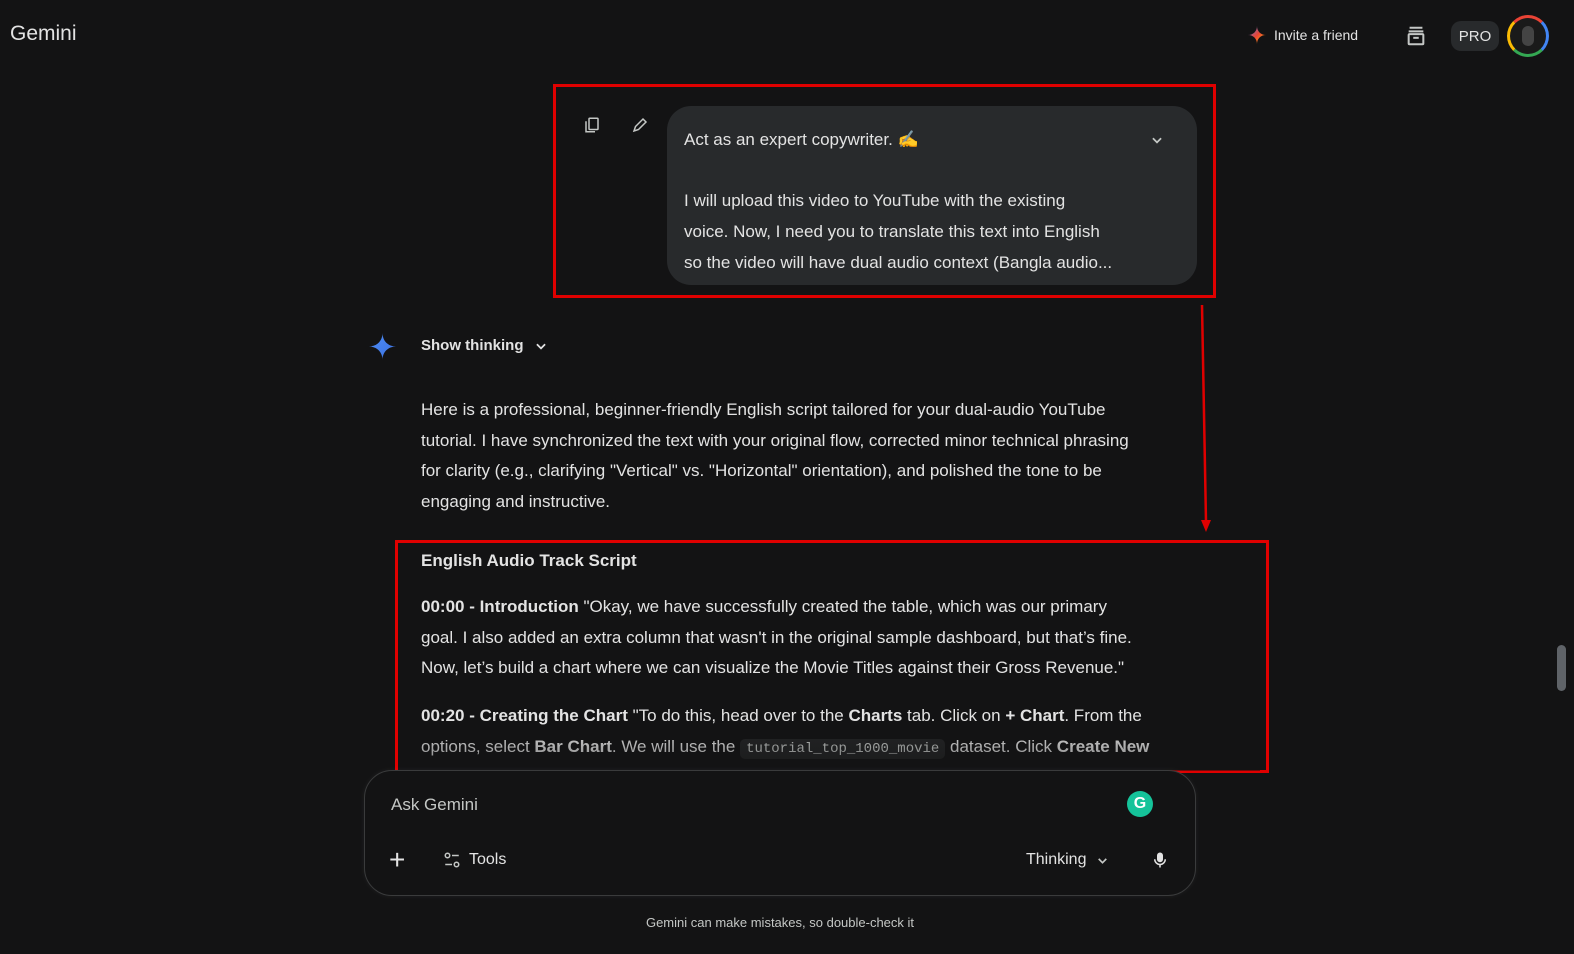  I want to click on text: tab. Click on, so click(954, 715).